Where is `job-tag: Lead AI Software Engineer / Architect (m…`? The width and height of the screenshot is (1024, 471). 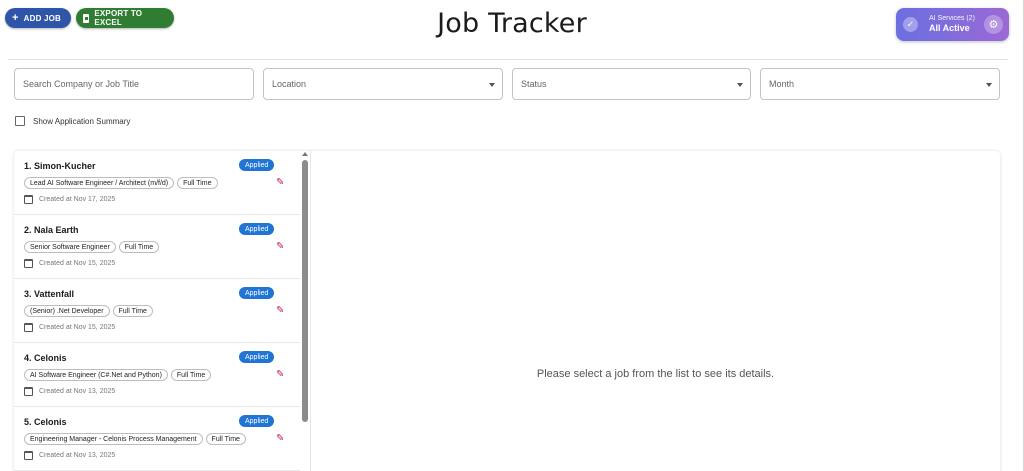
job-tag: Lead AI Software Engineer / Architect (m… is located at coordinates (99, 183).